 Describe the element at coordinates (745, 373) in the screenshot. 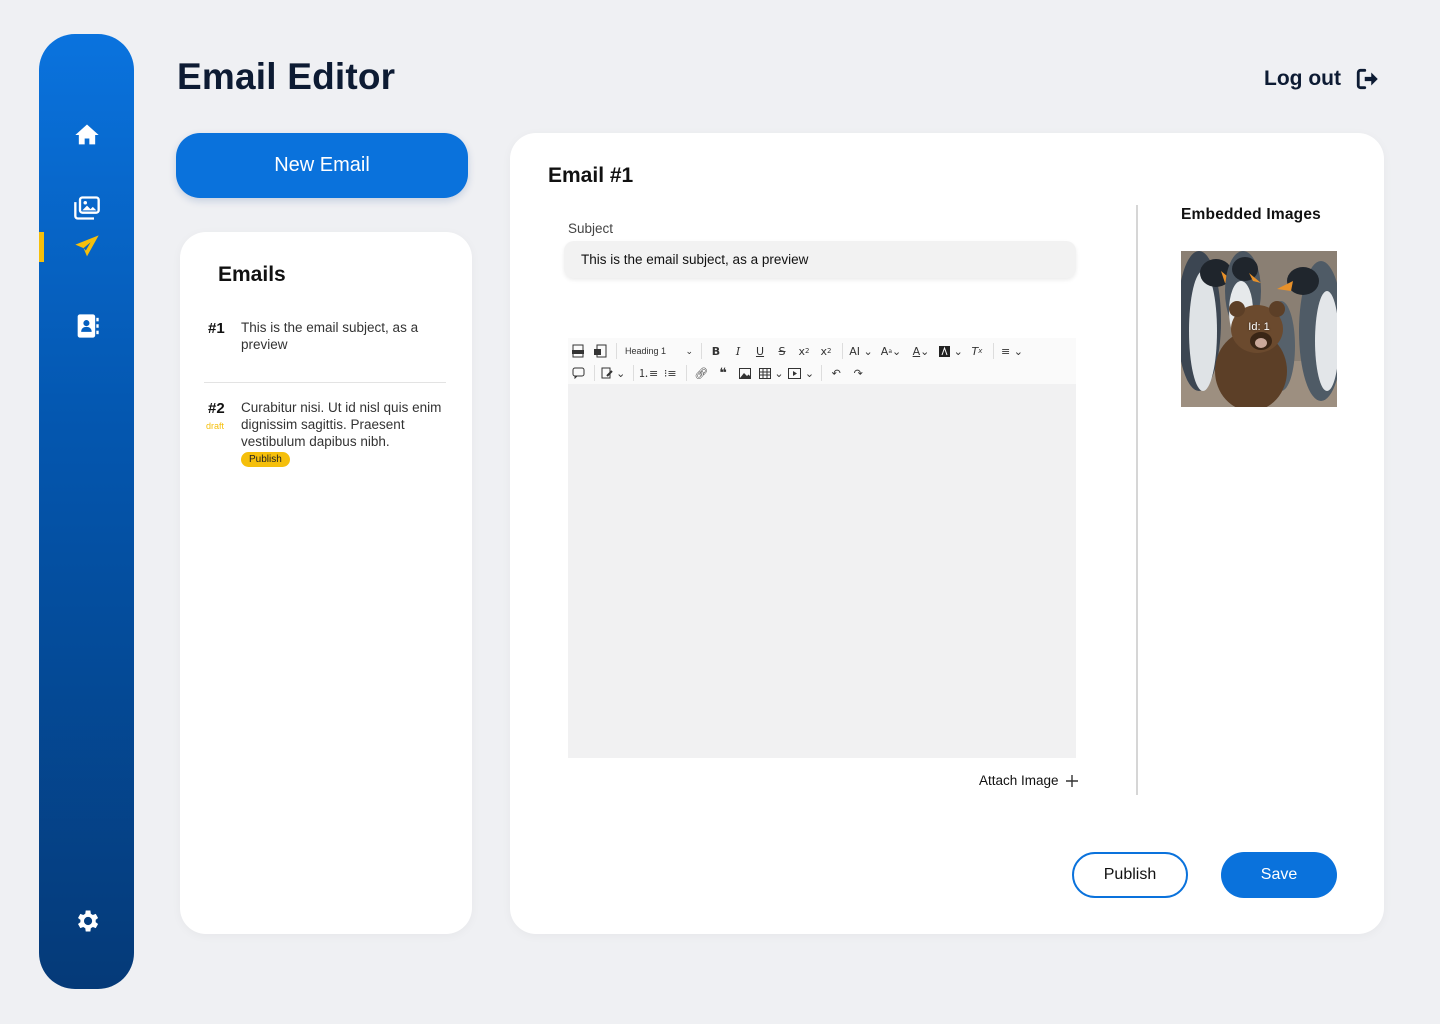

I see `insert-image-icon` at that location.